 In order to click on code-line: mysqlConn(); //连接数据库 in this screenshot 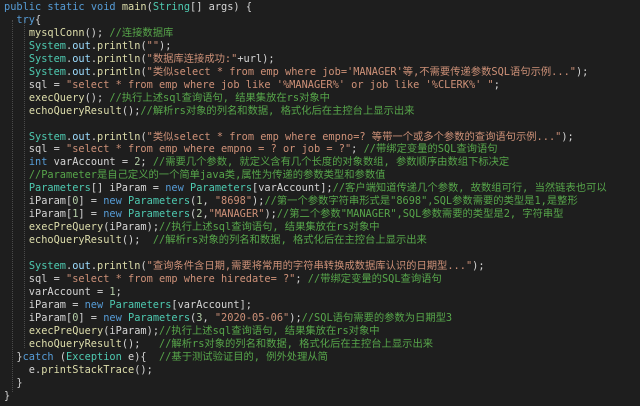, I will do `click(89, 33)`.